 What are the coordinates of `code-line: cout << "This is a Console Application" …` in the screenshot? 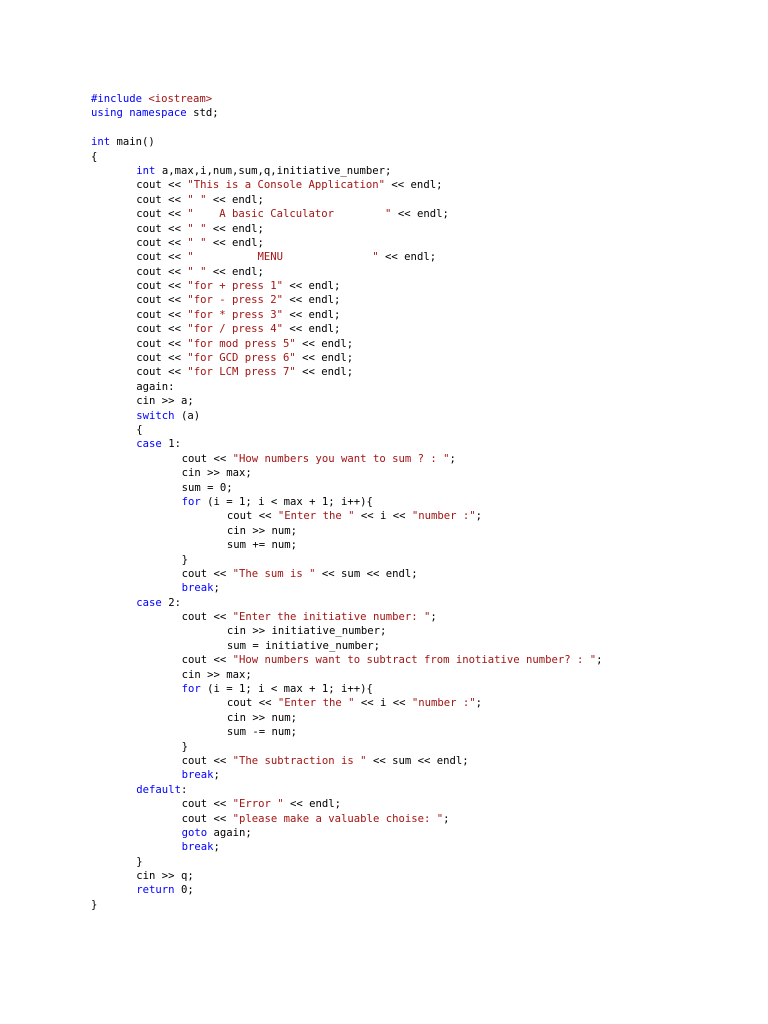 It's located at (421, 185).